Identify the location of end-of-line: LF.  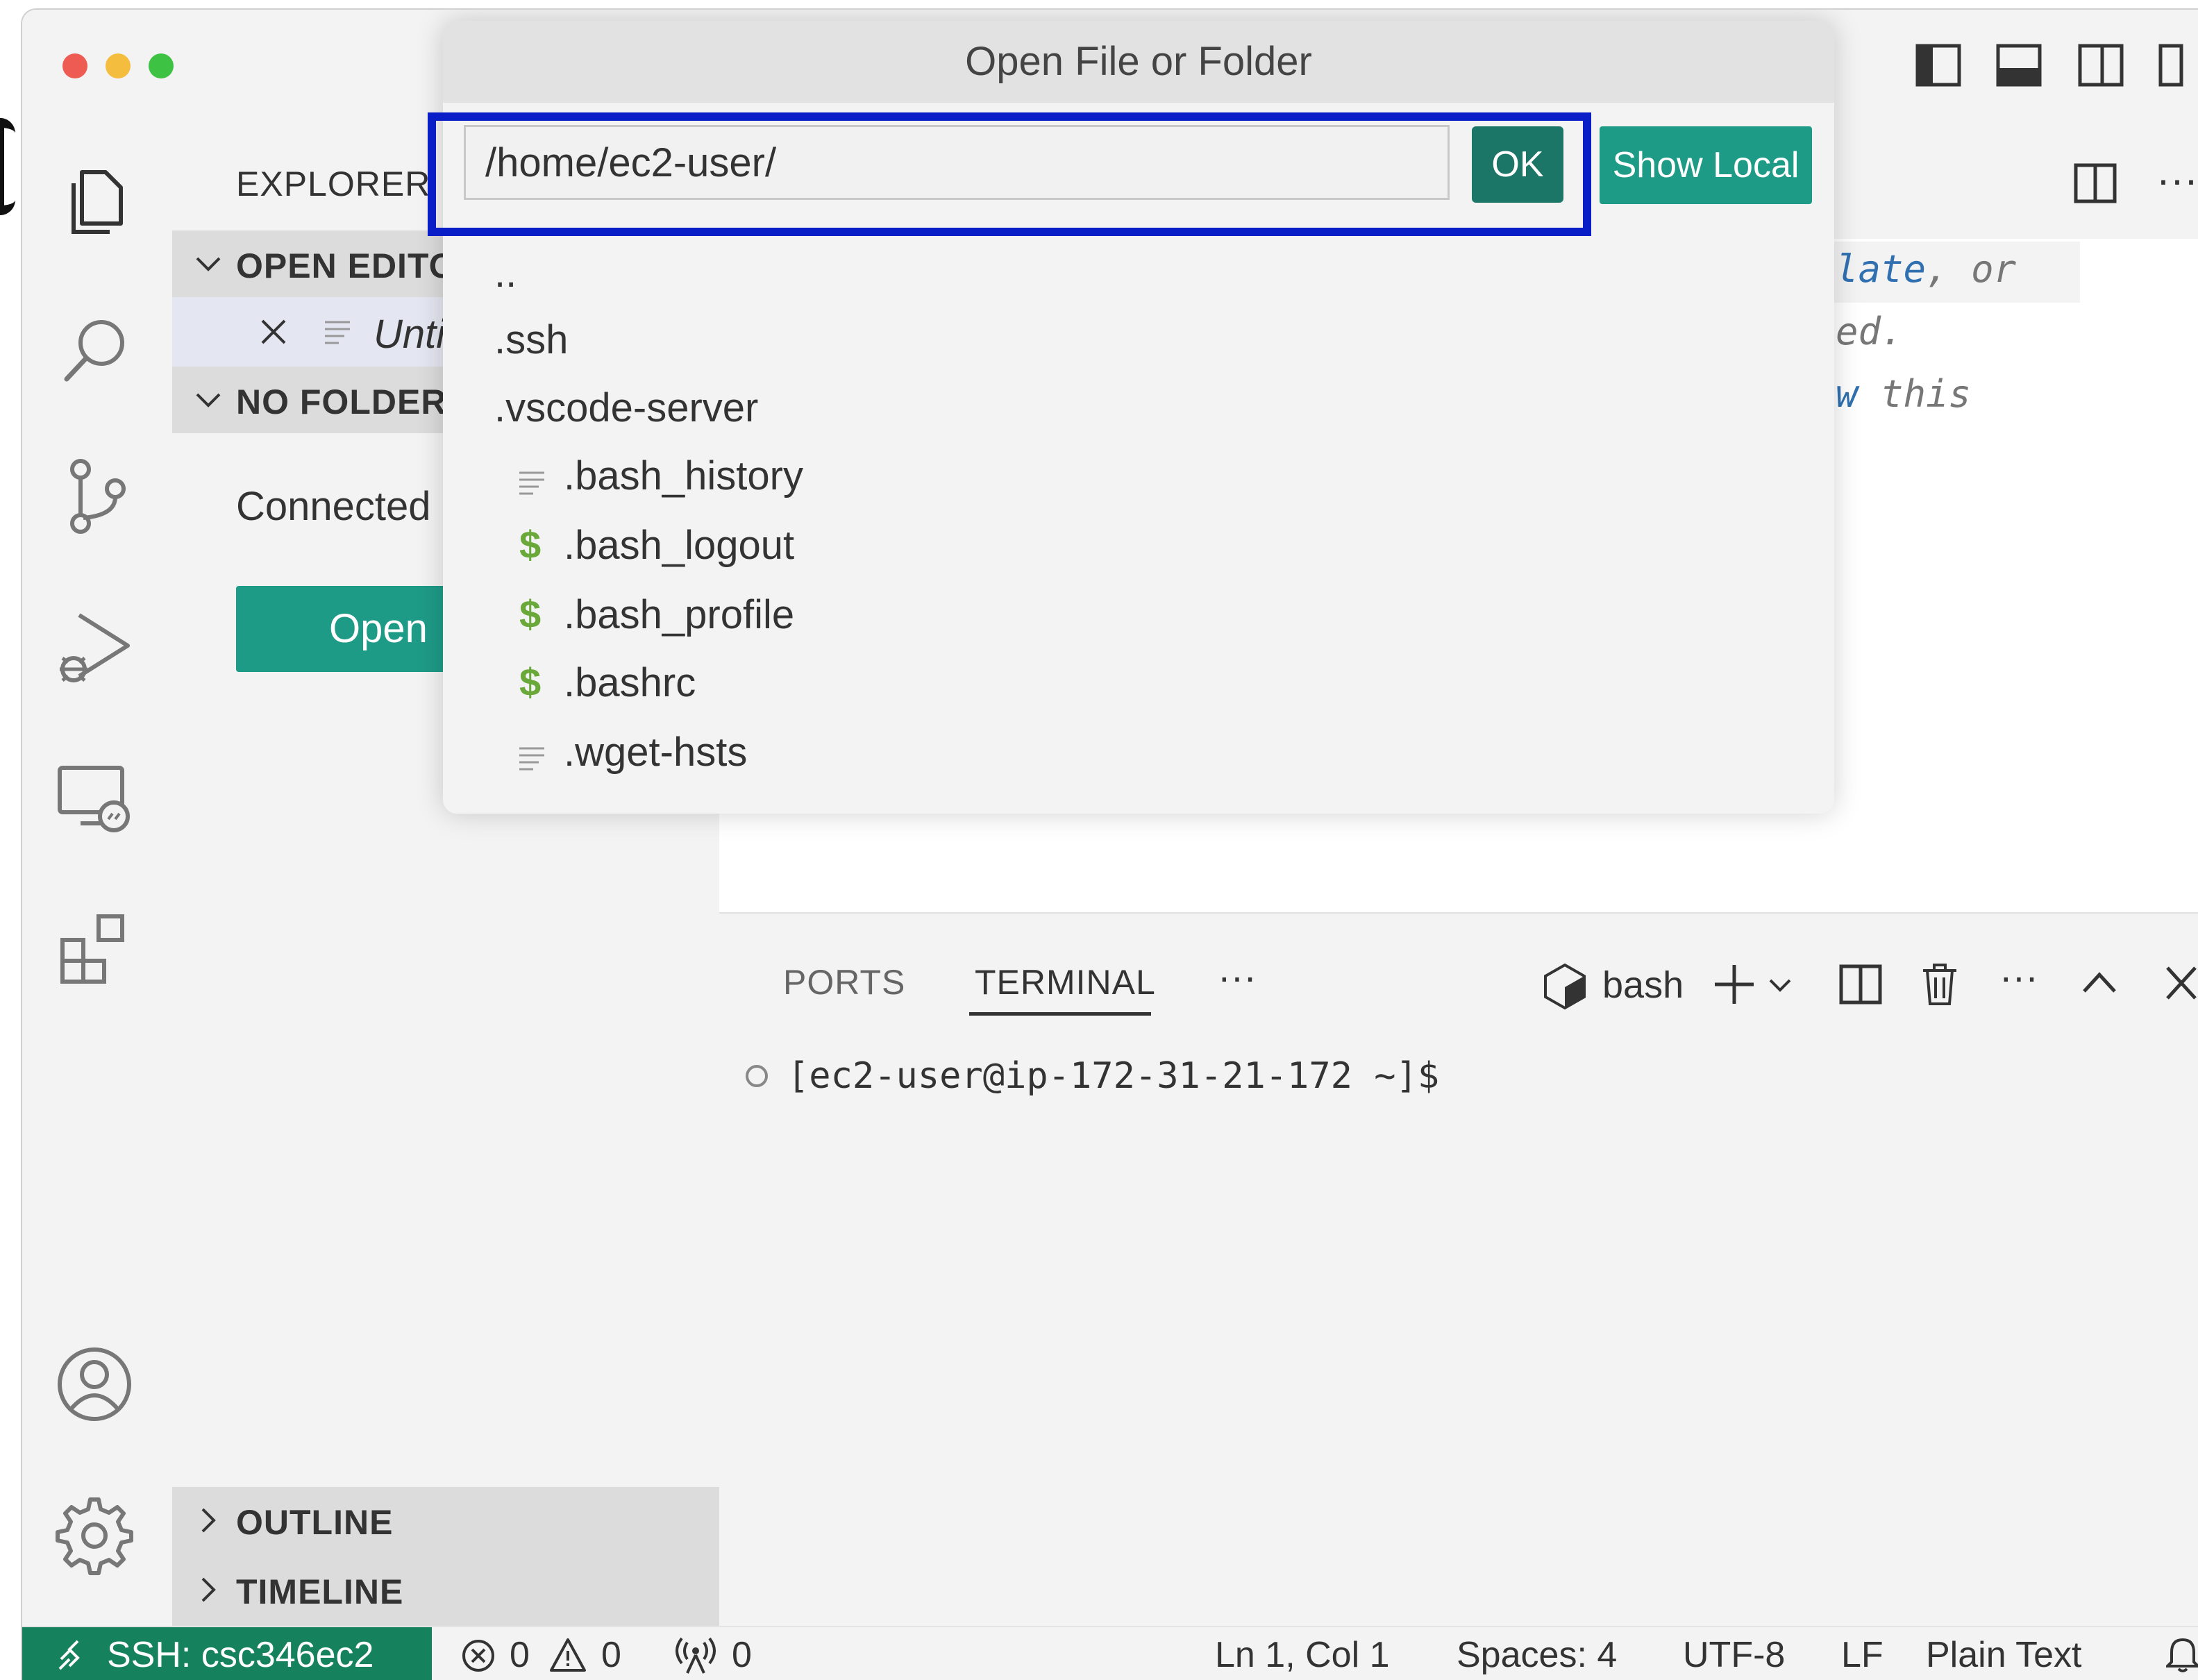
(1862, 1655).